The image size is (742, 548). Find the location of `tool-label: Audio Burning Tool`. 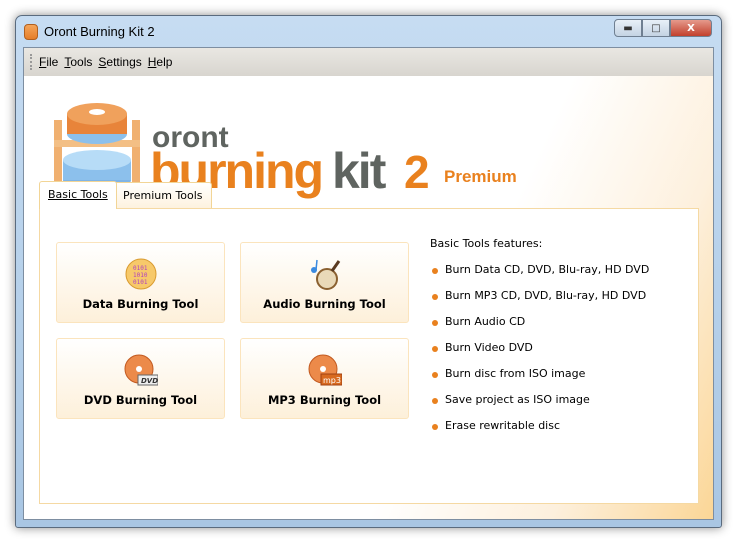

tool-label: Audio Burning Tool is located at coordinates (324, 304).